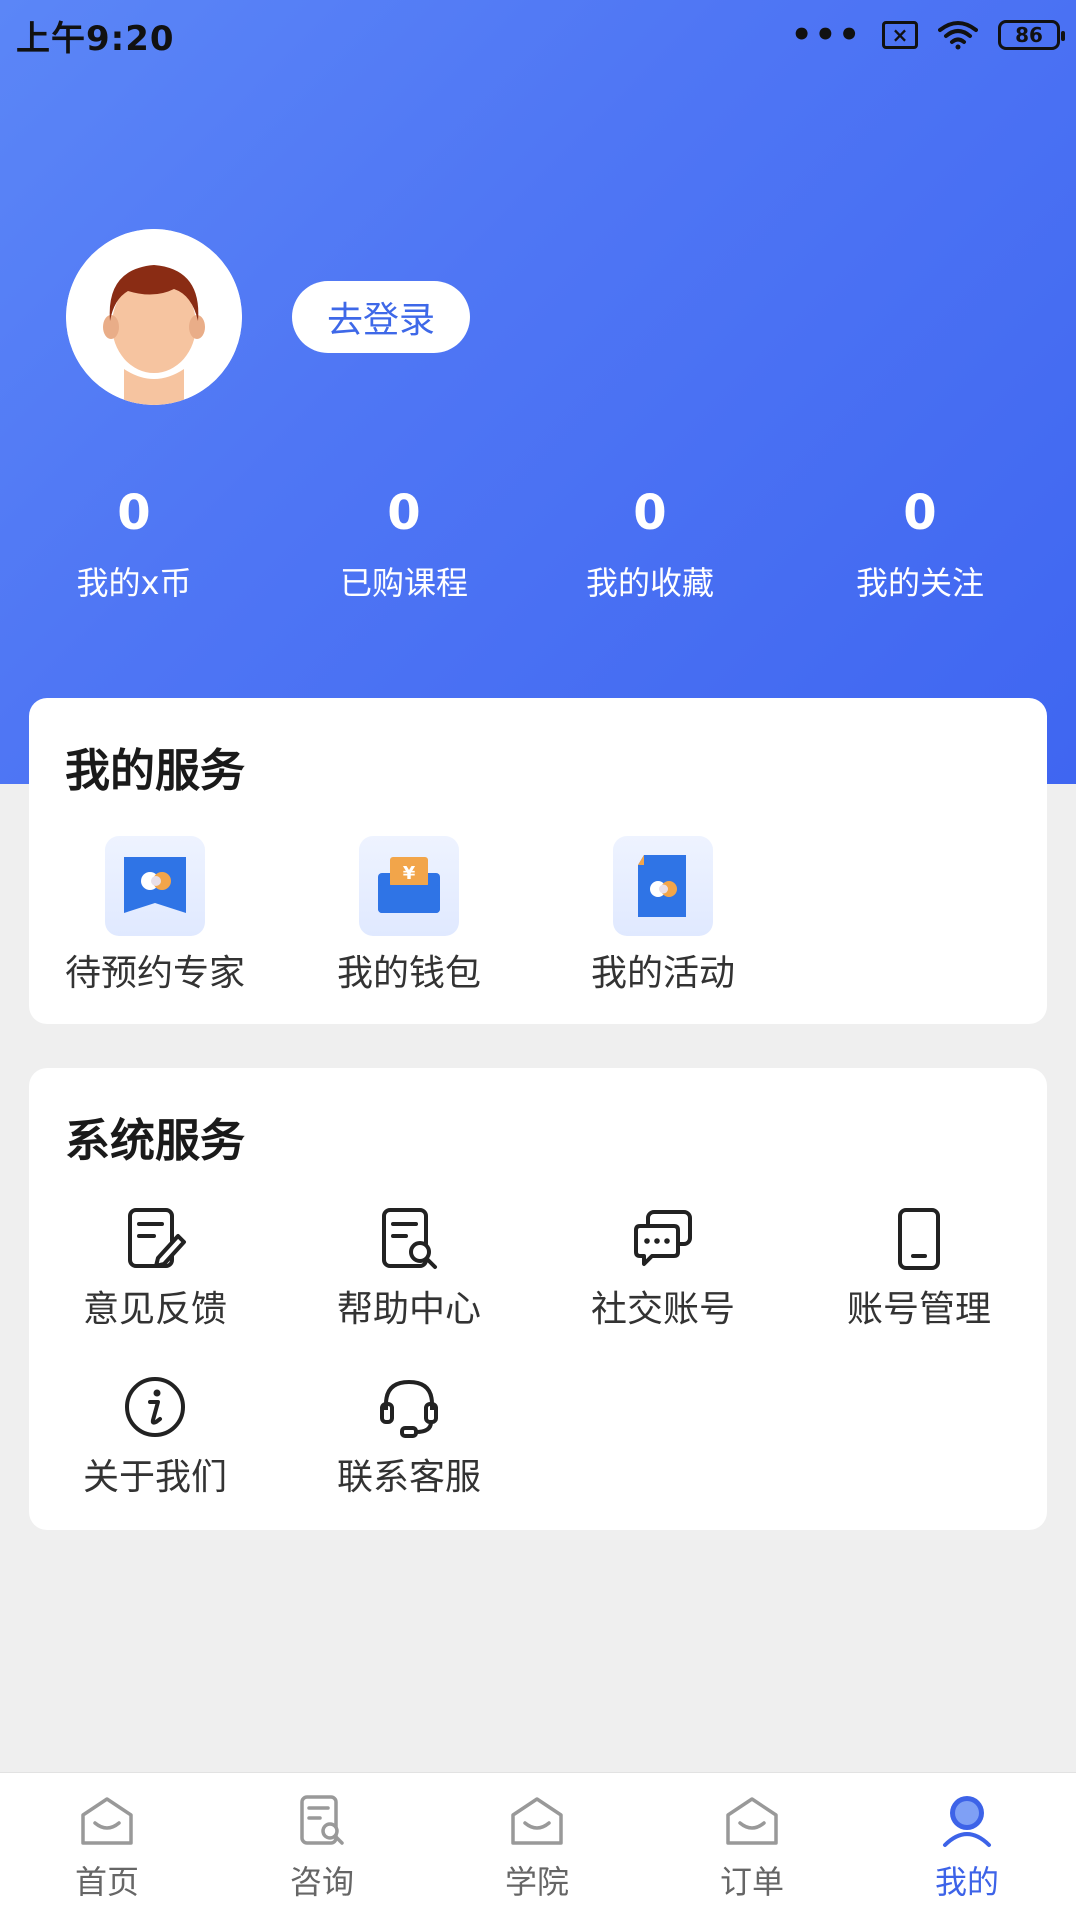 Image resolution: width=1076 pixels, height=1916 pixels. Describe the element at coordinates (408, 1477) in the screenshot. I see `system-service-label: 联系客服` at that location.